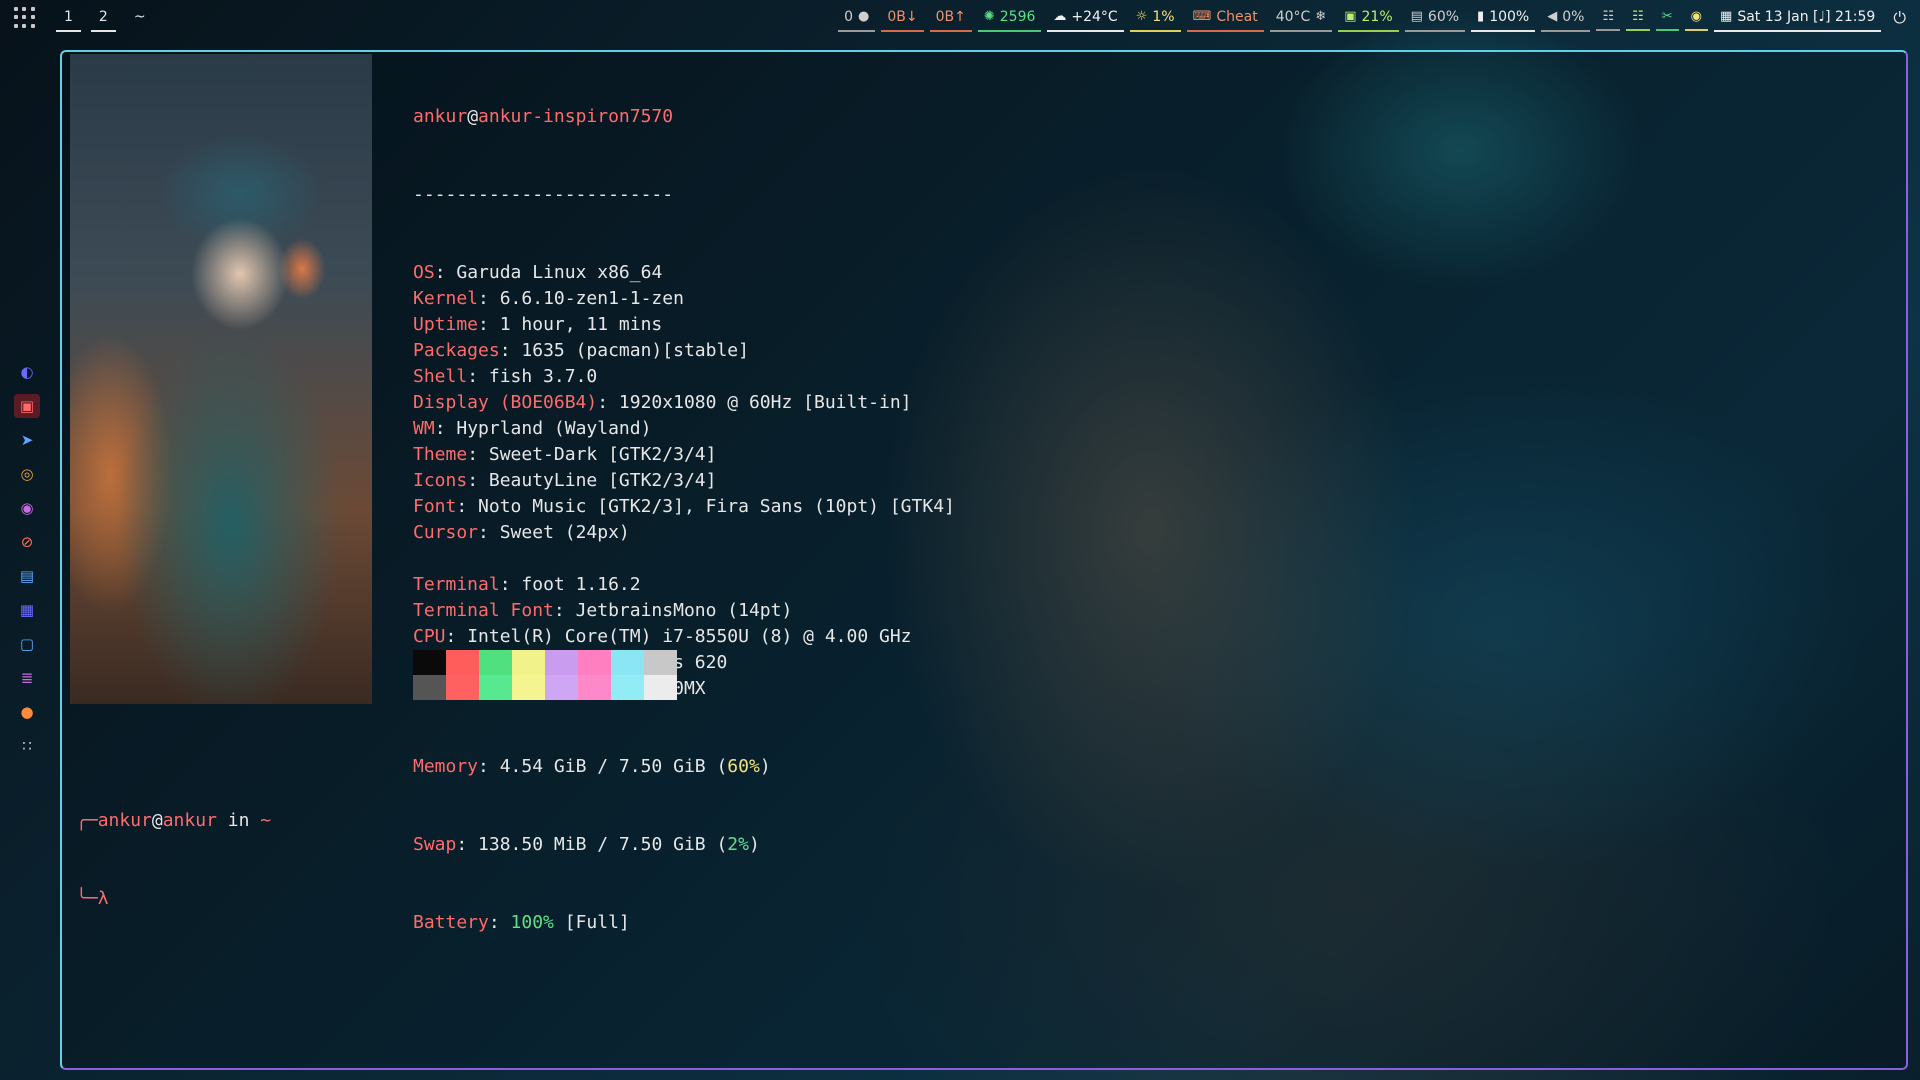 Image resolution: width=1920 pixels, height=1080 pixels. What do you see at coordinates (505, 376) in the screenshot?
I see `fetch-row: Shell: fish 3.7.0` at bounding box center [505, 376].